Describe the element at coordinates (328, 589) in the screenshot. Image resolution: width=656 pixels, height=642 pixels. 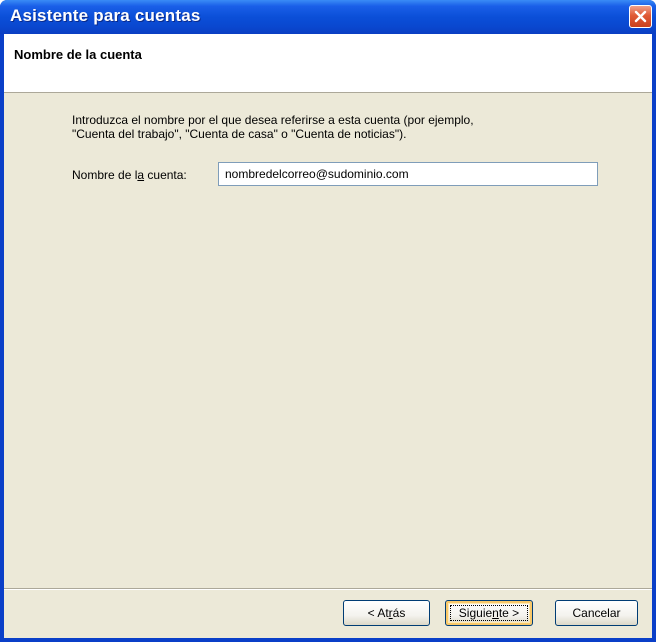
I see `footer-divider` at that location.